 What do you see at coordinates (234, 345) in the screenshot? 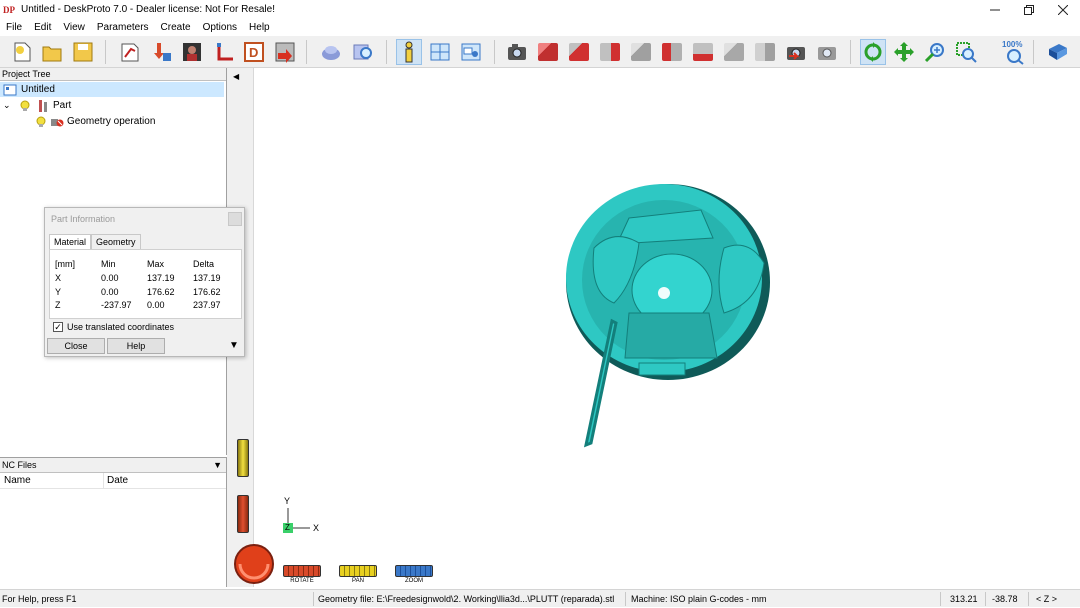
I see `expand-arrow-icon: ▼` at bounding box center [234, 345].